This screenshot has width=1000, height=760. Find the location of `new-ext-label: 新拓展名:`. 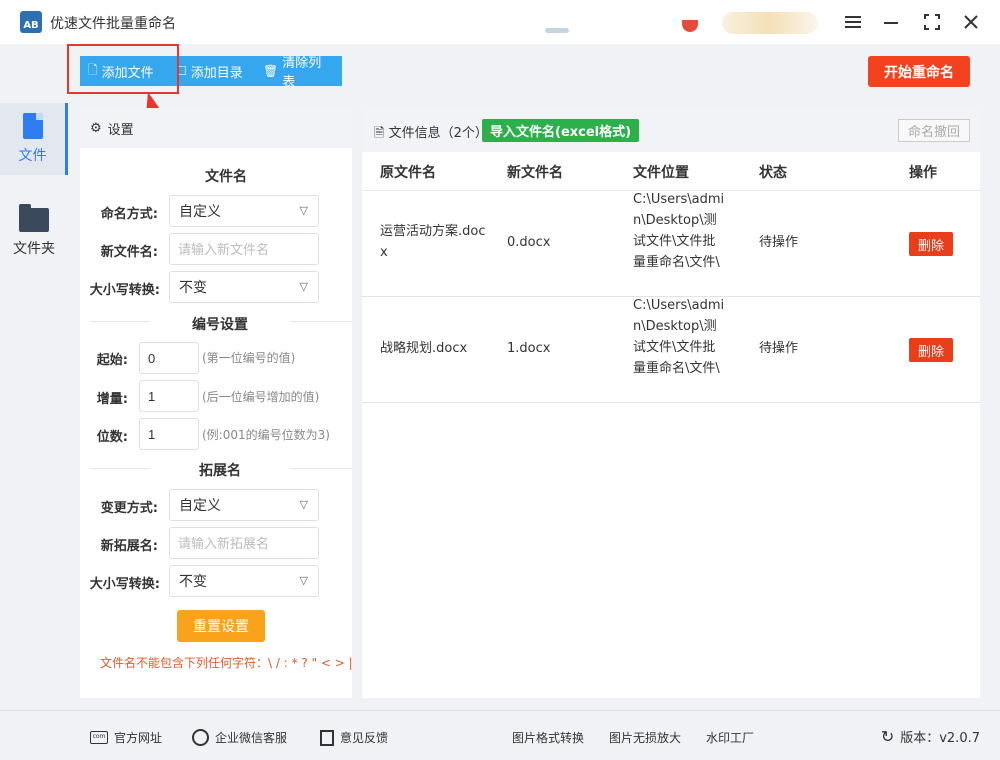

new-ext-label: 新拓展名: is located at coordinates (129, 546).